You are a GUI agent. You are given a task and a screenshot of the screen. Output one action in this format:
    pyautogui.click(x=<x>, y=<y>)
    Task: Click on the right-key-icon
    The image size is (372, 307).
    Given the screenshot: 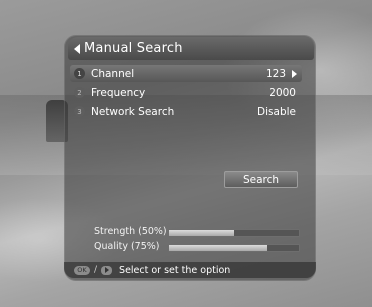 What is the action you would take?
    pyautogui.click(x=107, y=270)
    